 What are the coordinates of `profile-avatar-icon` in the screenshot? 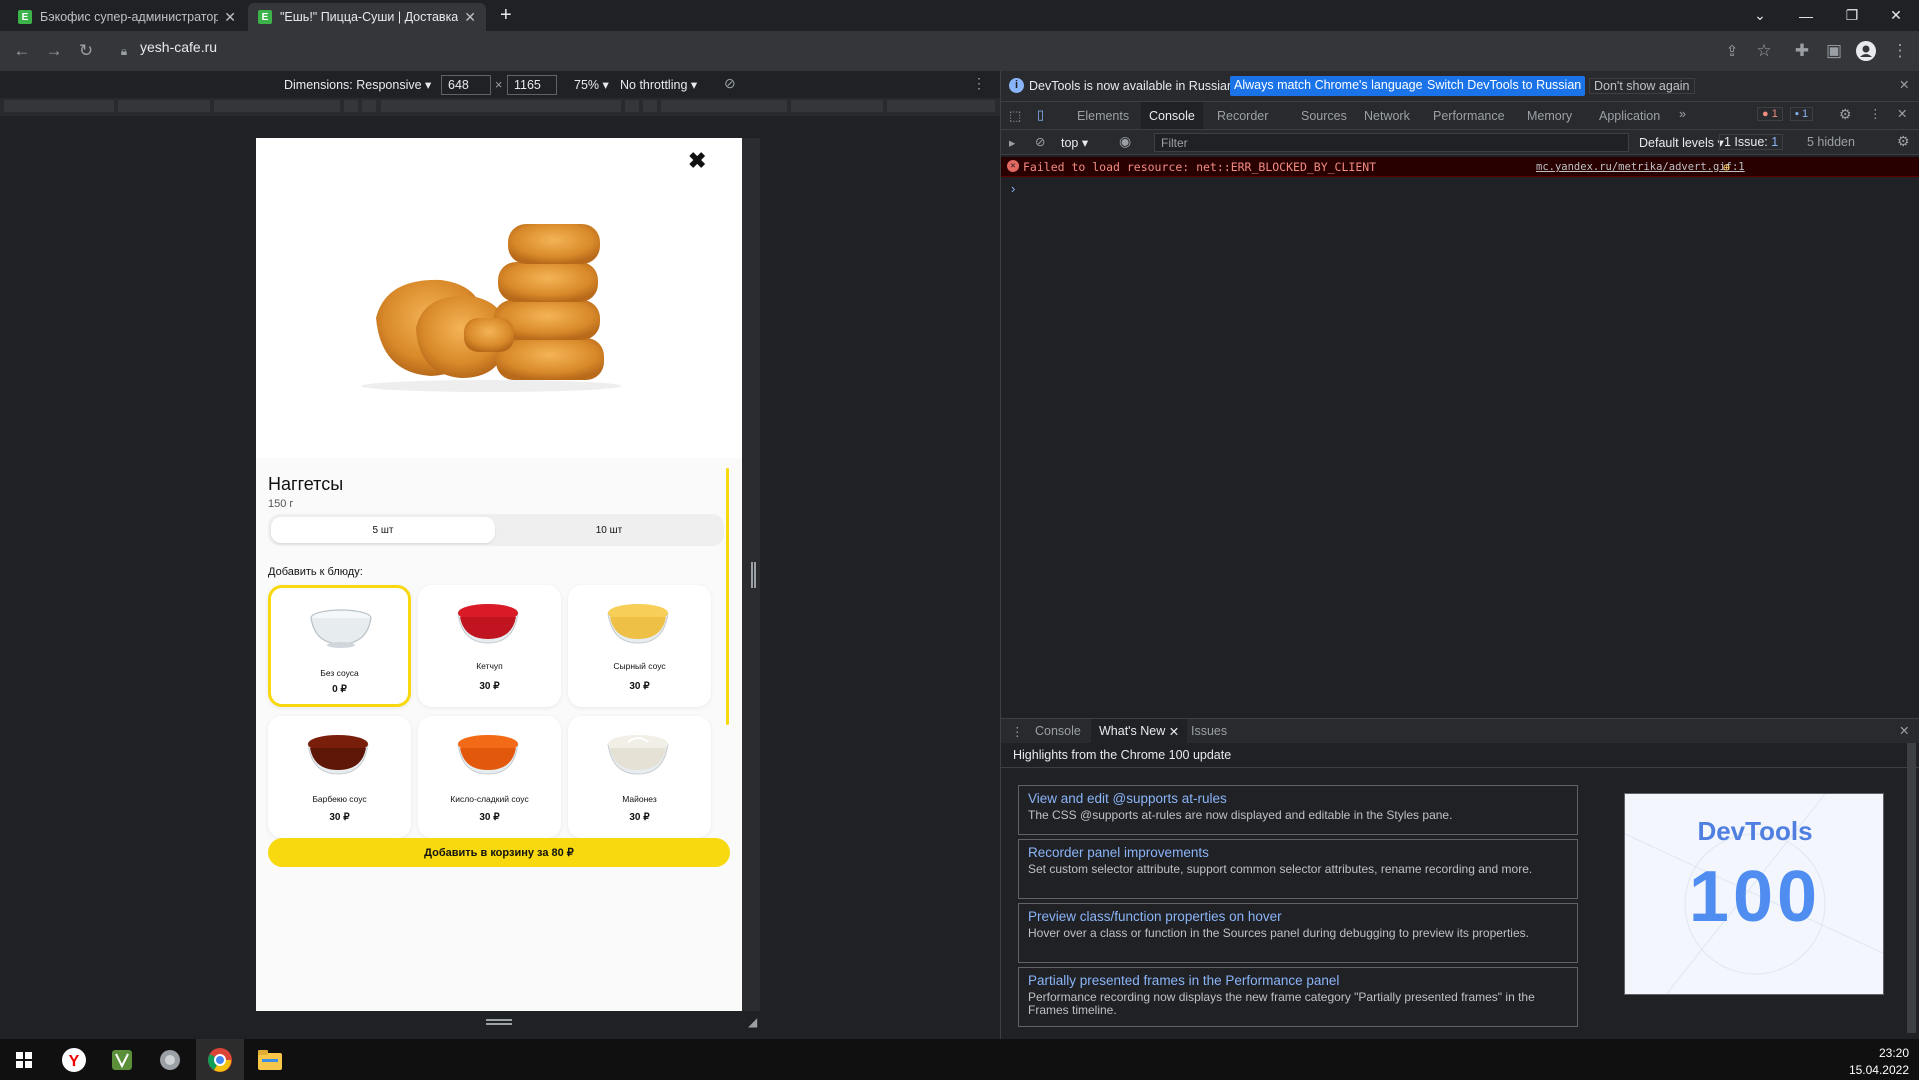 It's located at (1866, 51).